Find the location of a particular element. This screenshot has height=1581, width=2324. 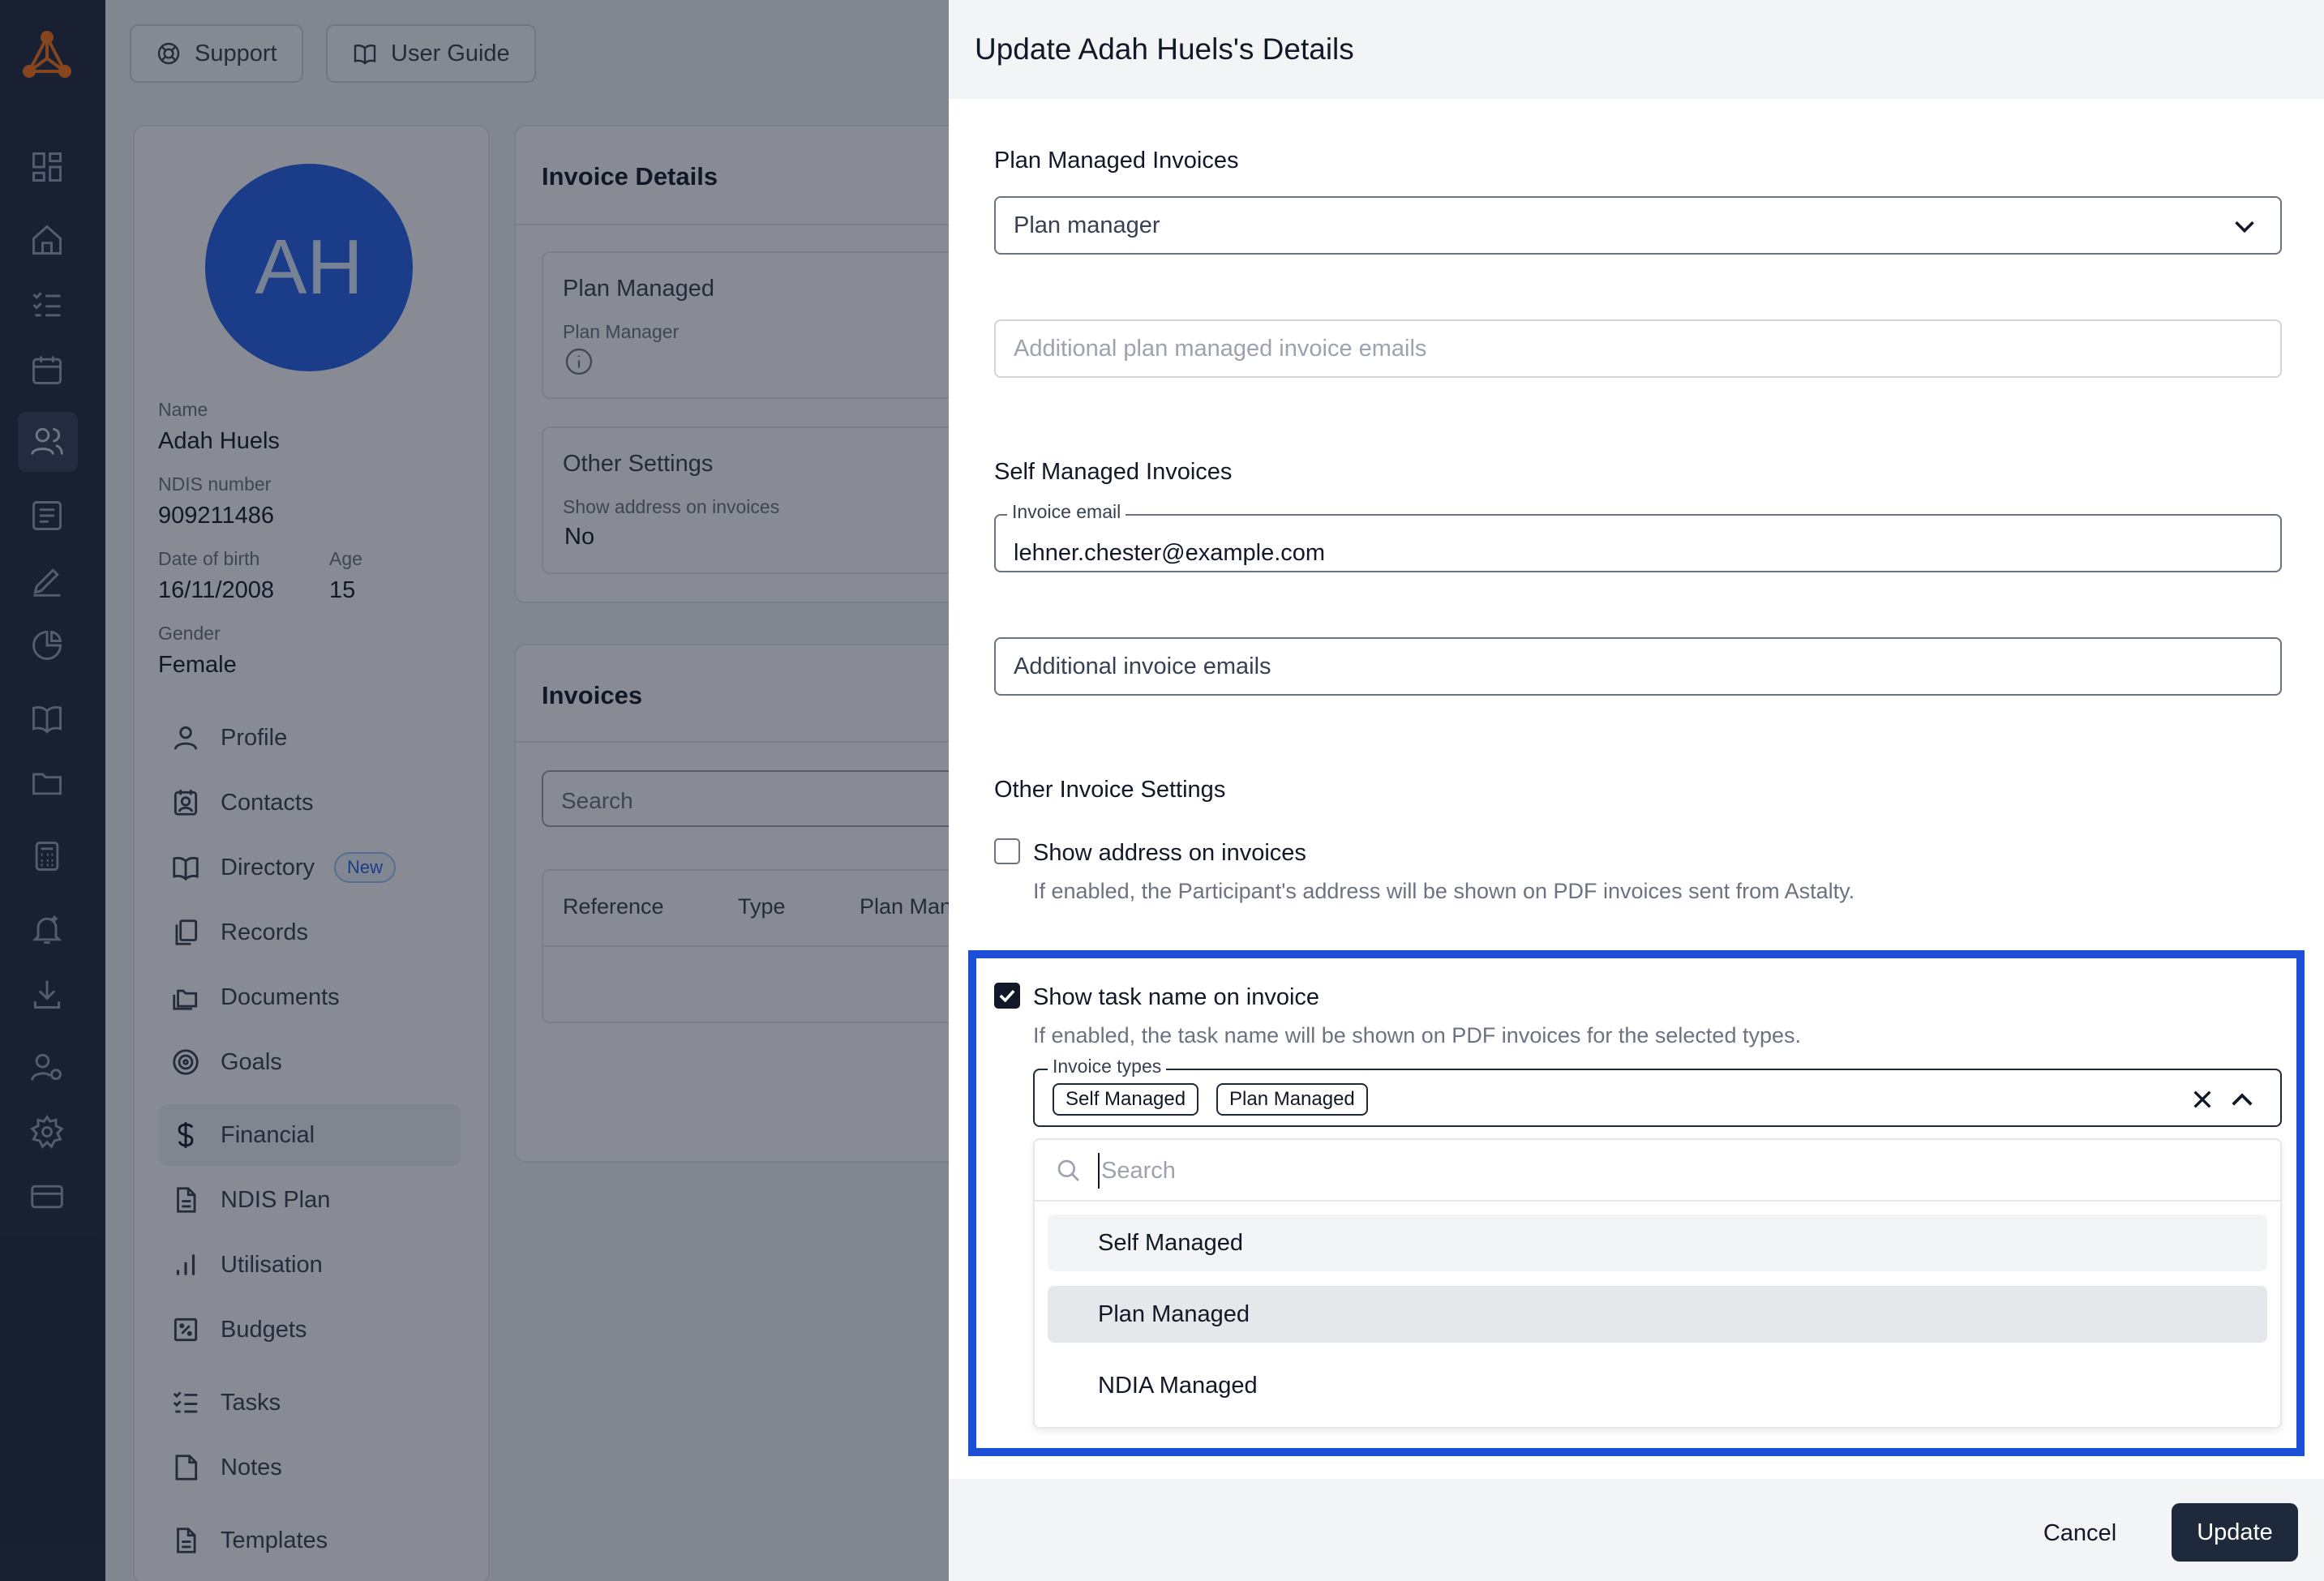

plan-manager-select-value: Plan manager is located at coordinates (1087, 225).